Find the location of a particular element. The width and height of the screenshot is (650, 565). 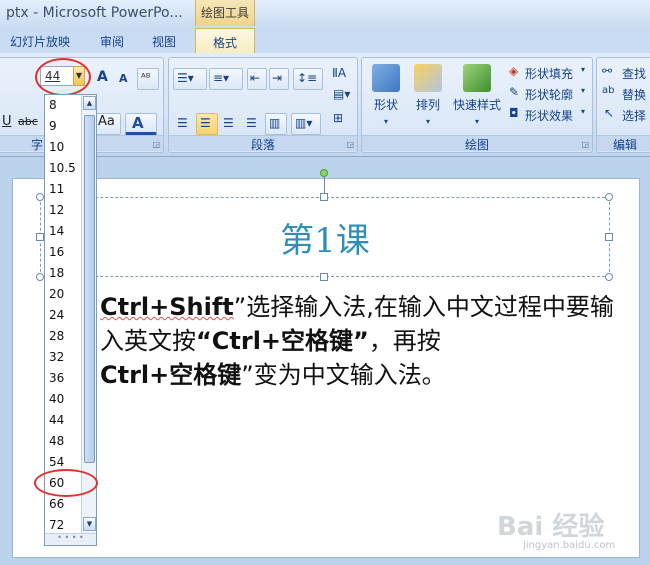

font-size-dropdown-arrow: ▼ is located at coordinates (79, 76).